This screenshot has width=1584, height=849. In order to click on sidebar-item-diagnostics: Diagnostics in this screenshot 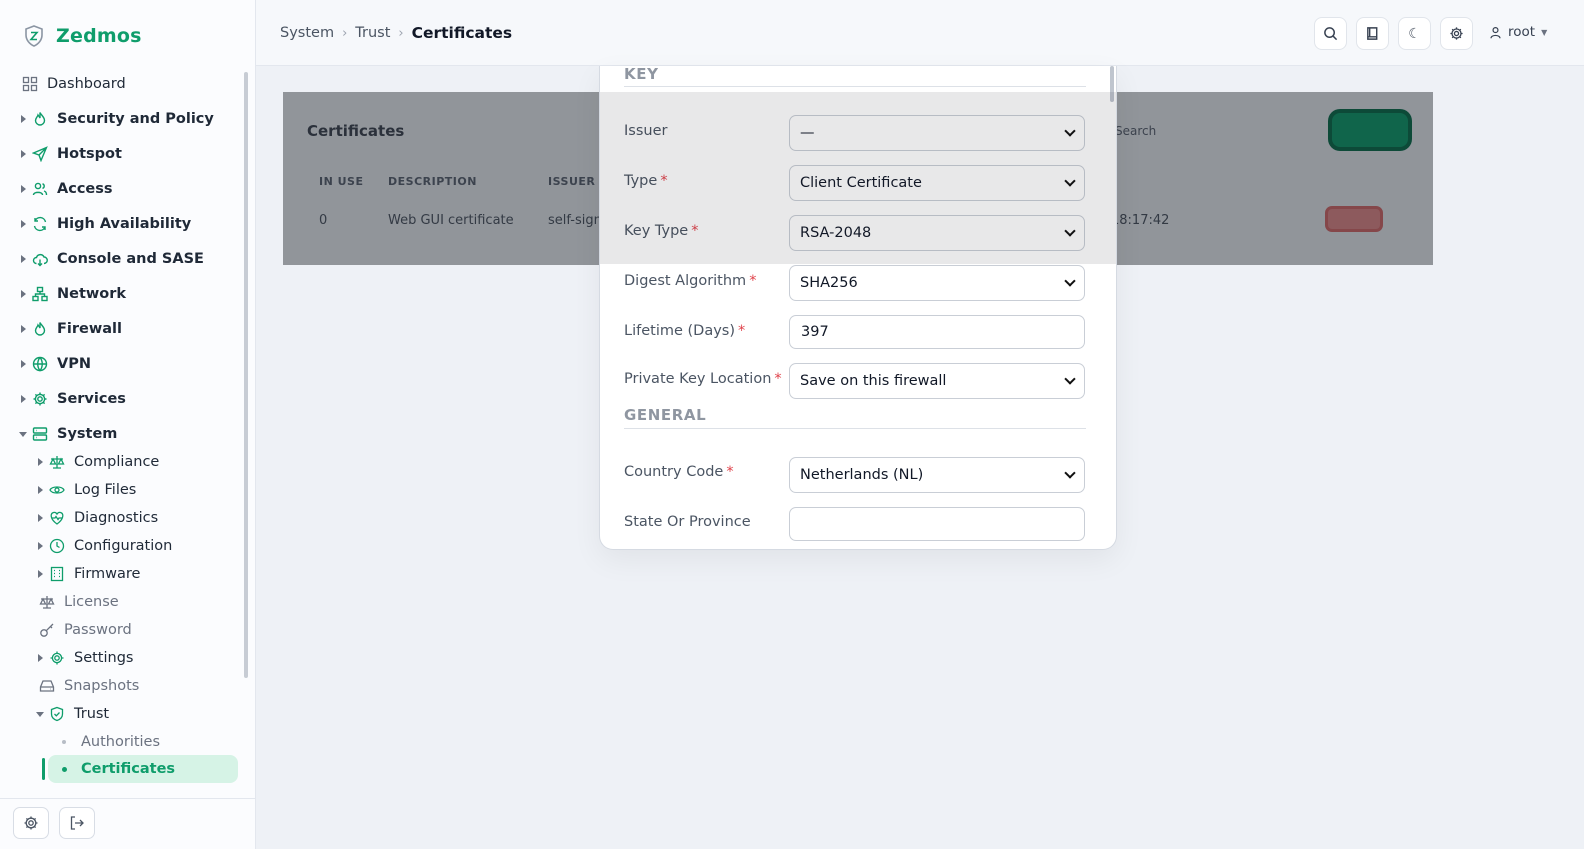, I will do `click(123, 518)`.